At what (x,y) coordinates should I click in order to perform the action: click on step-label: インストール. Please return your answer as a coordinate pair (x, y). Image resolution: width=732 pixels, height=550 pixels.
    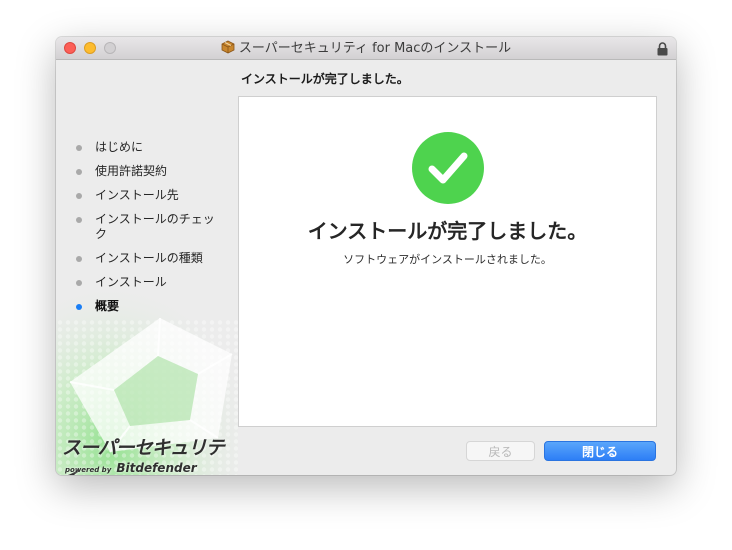
    Looking at the image, I should click on (131, 282).